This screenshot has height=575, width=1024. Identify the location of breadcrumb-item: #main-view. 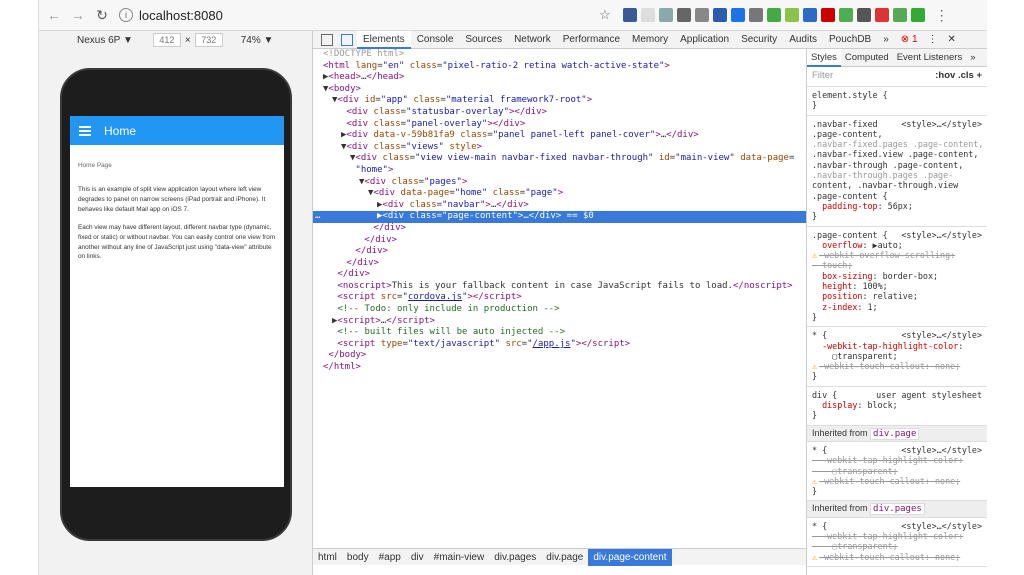
(459, 557).